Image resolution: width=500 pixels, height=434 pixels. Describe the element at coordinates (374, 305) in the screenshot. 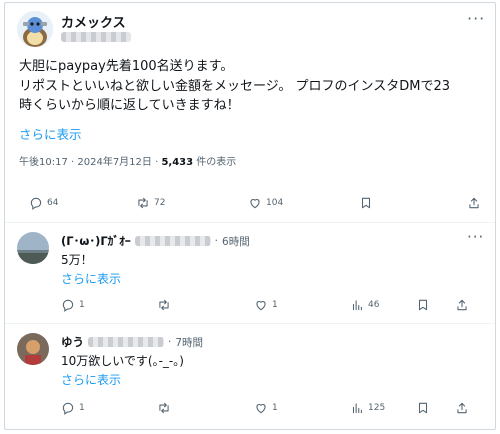

I see `view-count: 46` at that location.